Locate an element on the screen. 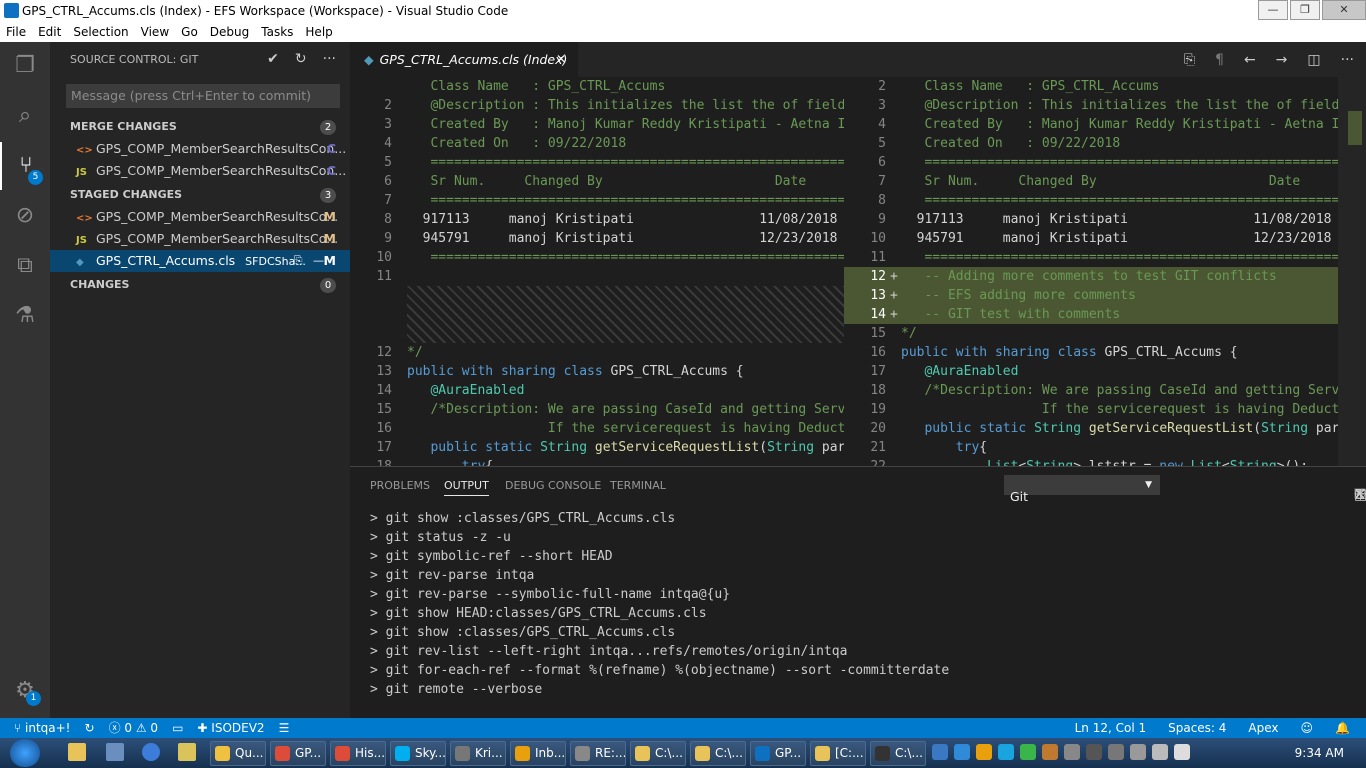  maximize-button: ❐ is located at coordinates (1305, 10).